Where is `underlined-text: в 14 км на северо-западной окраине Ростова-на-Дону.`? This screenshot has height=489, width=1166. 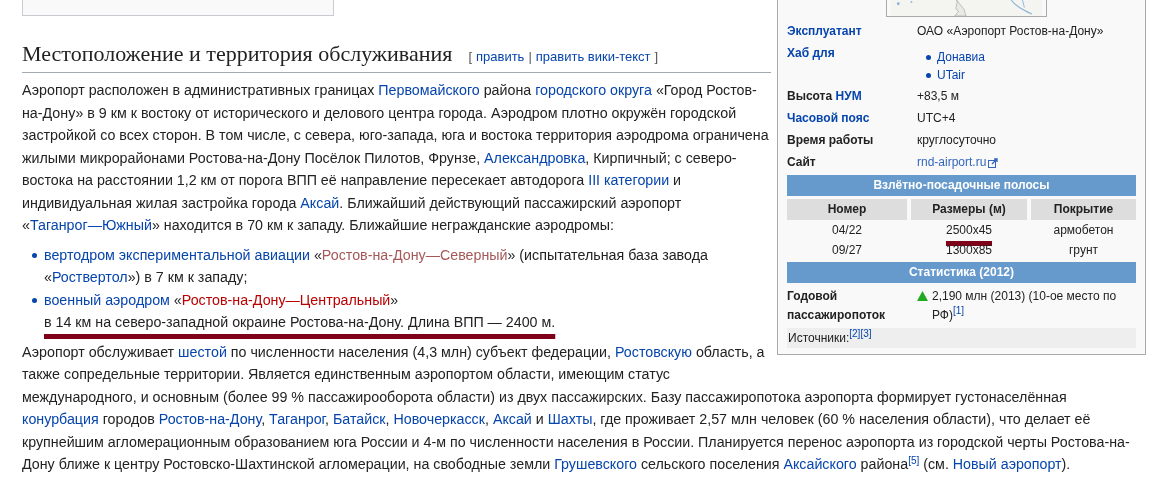 underlined-text: в 14 км на северо-западной окраине Ростова-на-Дону. is located at coordinates (225, 322).